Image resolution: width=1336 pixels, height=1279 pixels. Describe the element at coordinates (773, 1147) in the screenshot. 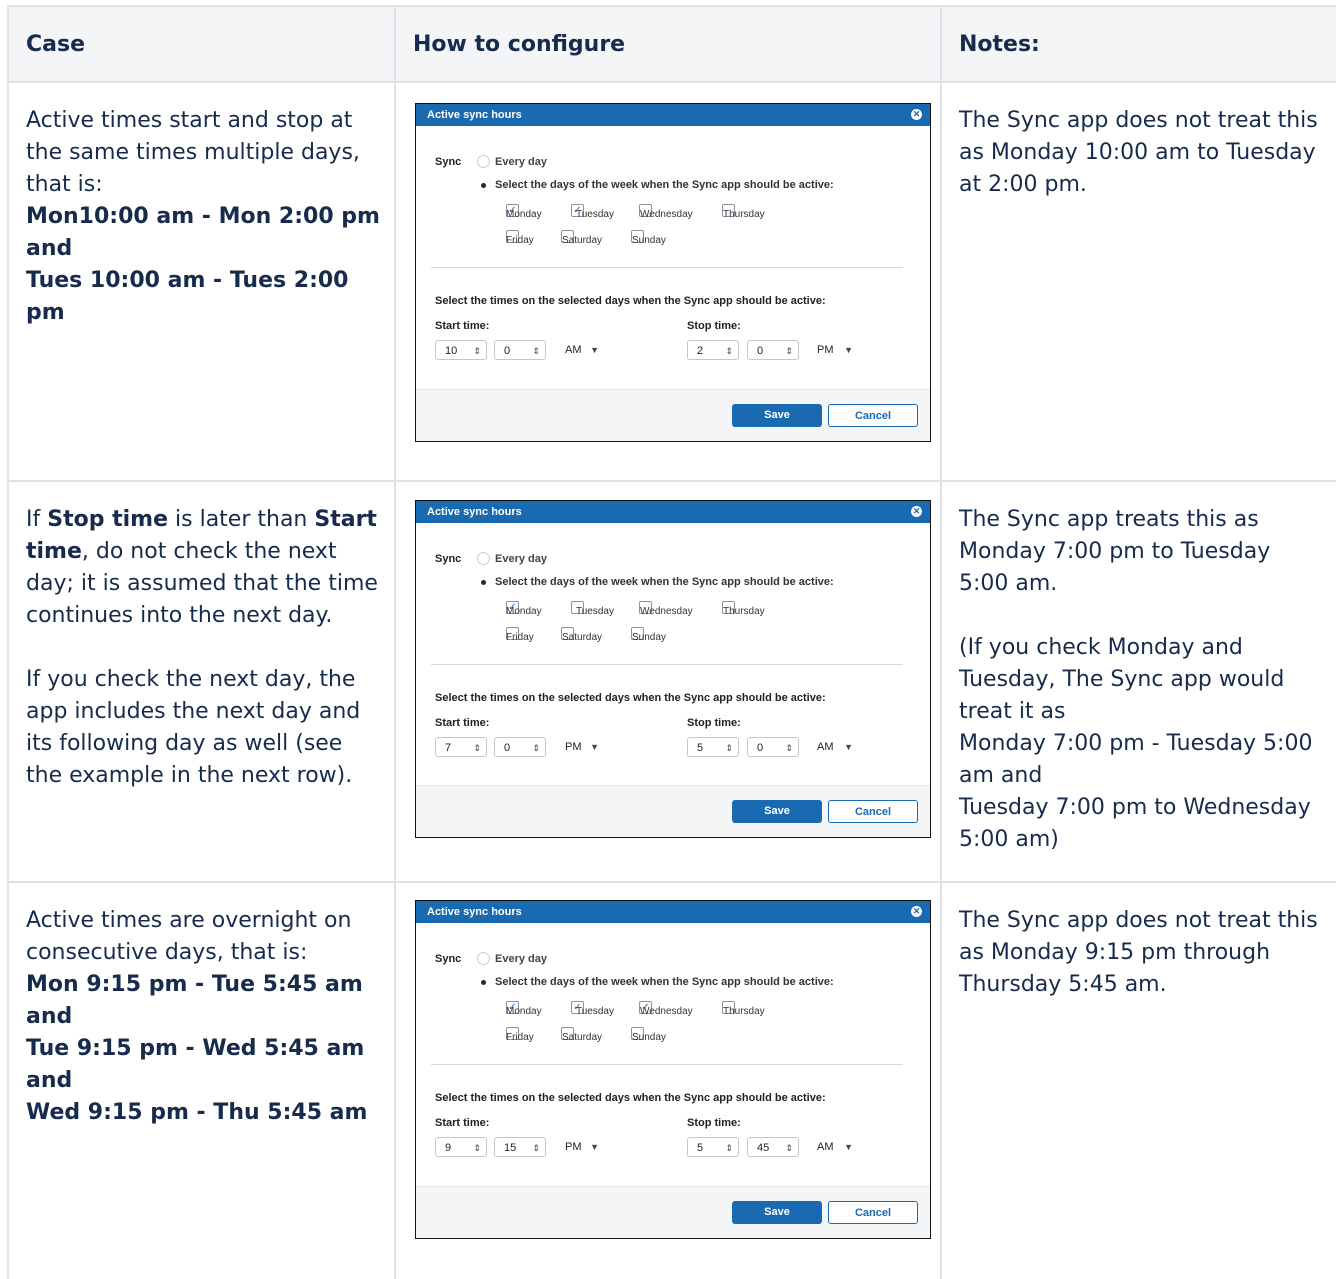

I see `stop-minute-stepper: 45 ⇕` at that location.